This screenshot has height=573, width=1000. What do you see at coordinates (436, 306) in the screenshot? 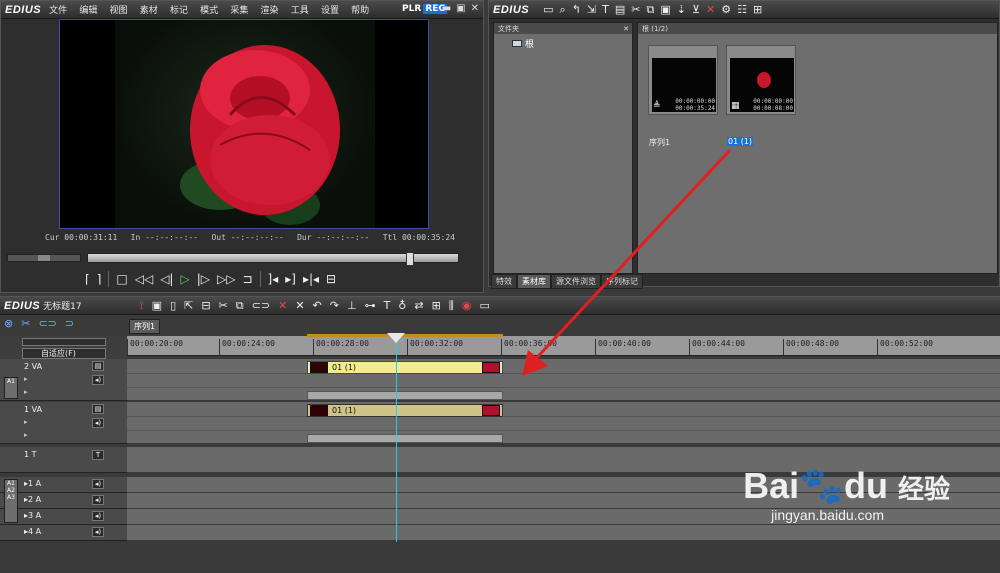
I see `grid-icon: ⊞` at bounding box center [436, 306].